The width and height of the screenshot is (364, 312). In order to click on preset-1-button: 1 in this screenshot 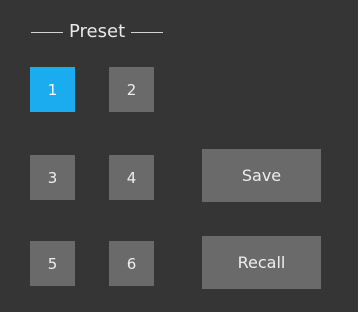, I will do `click(52, 89)`.